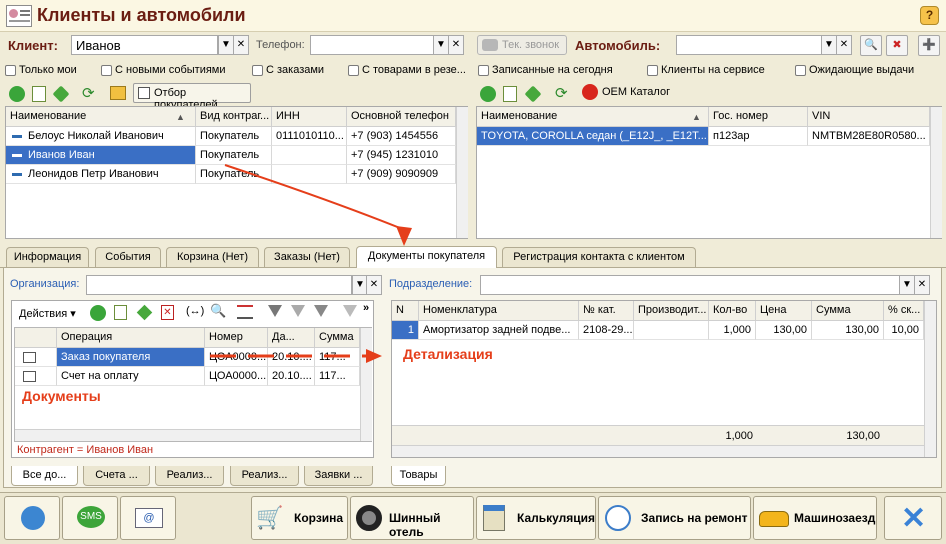 The height and width of the screenshot is (544, 946). I want to click on phone-call-button, so click(32, 518).